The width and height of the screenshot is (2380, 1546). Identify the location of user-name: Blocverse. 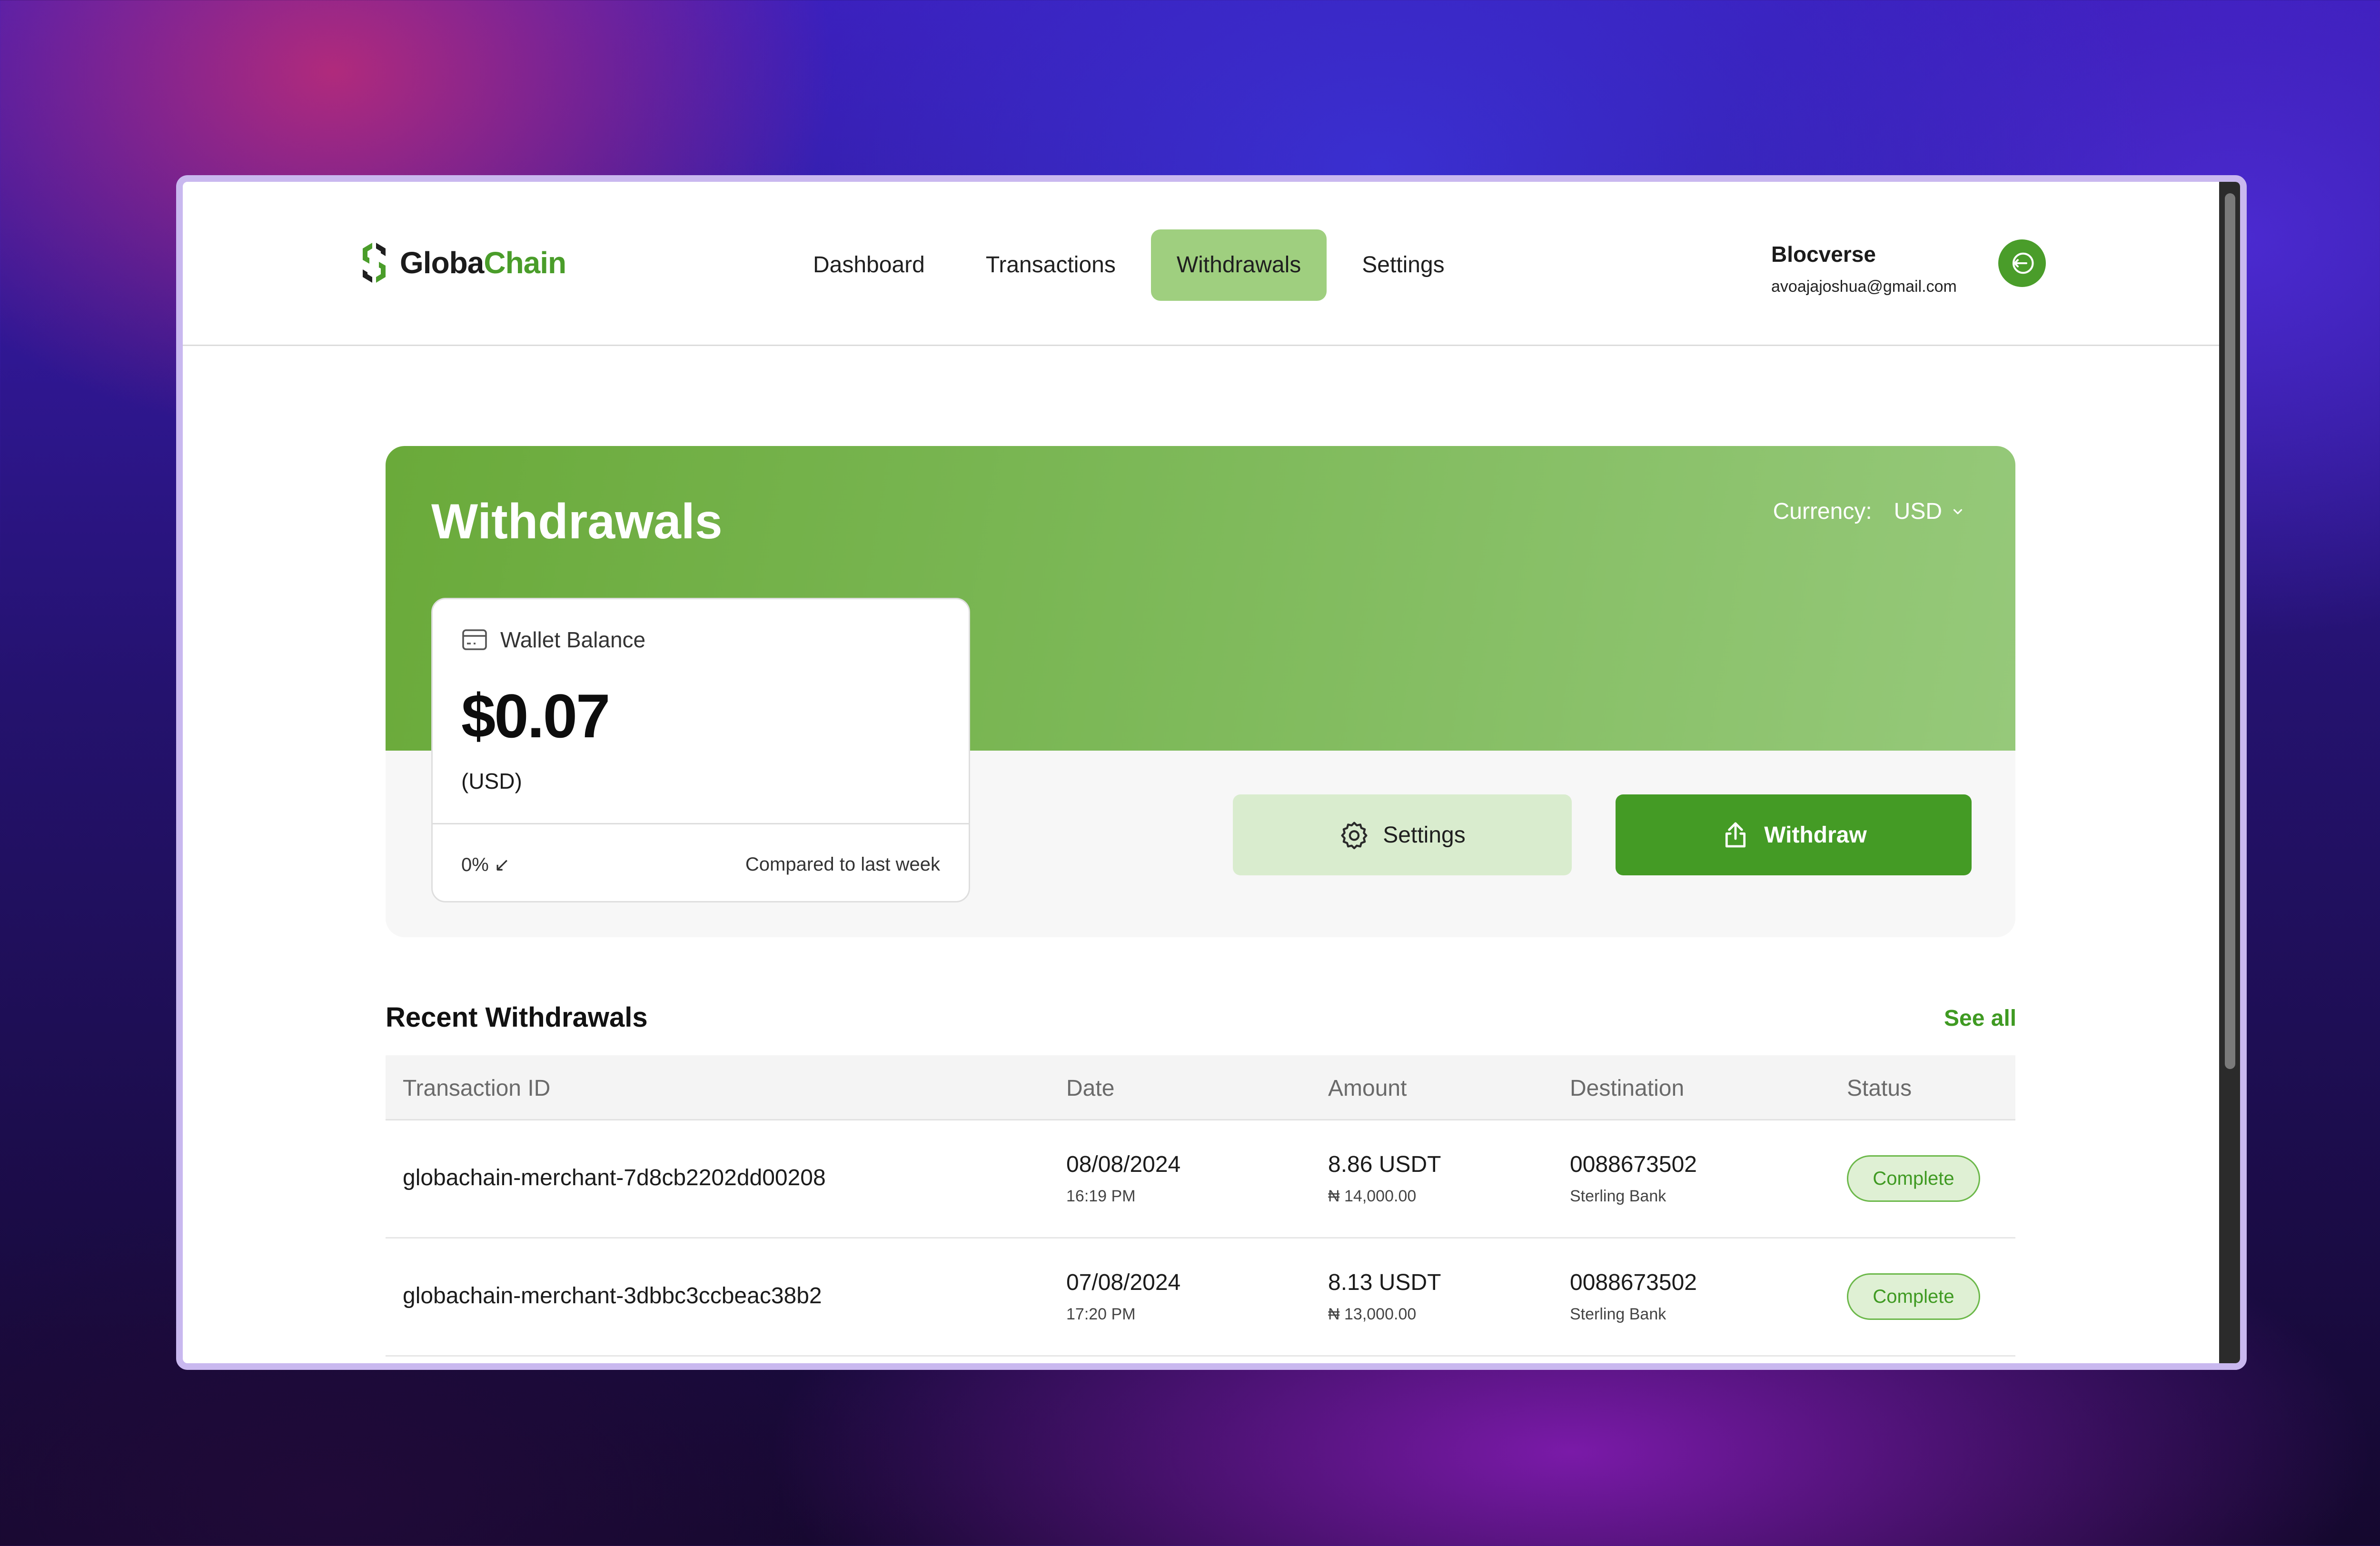
(1823, 254).